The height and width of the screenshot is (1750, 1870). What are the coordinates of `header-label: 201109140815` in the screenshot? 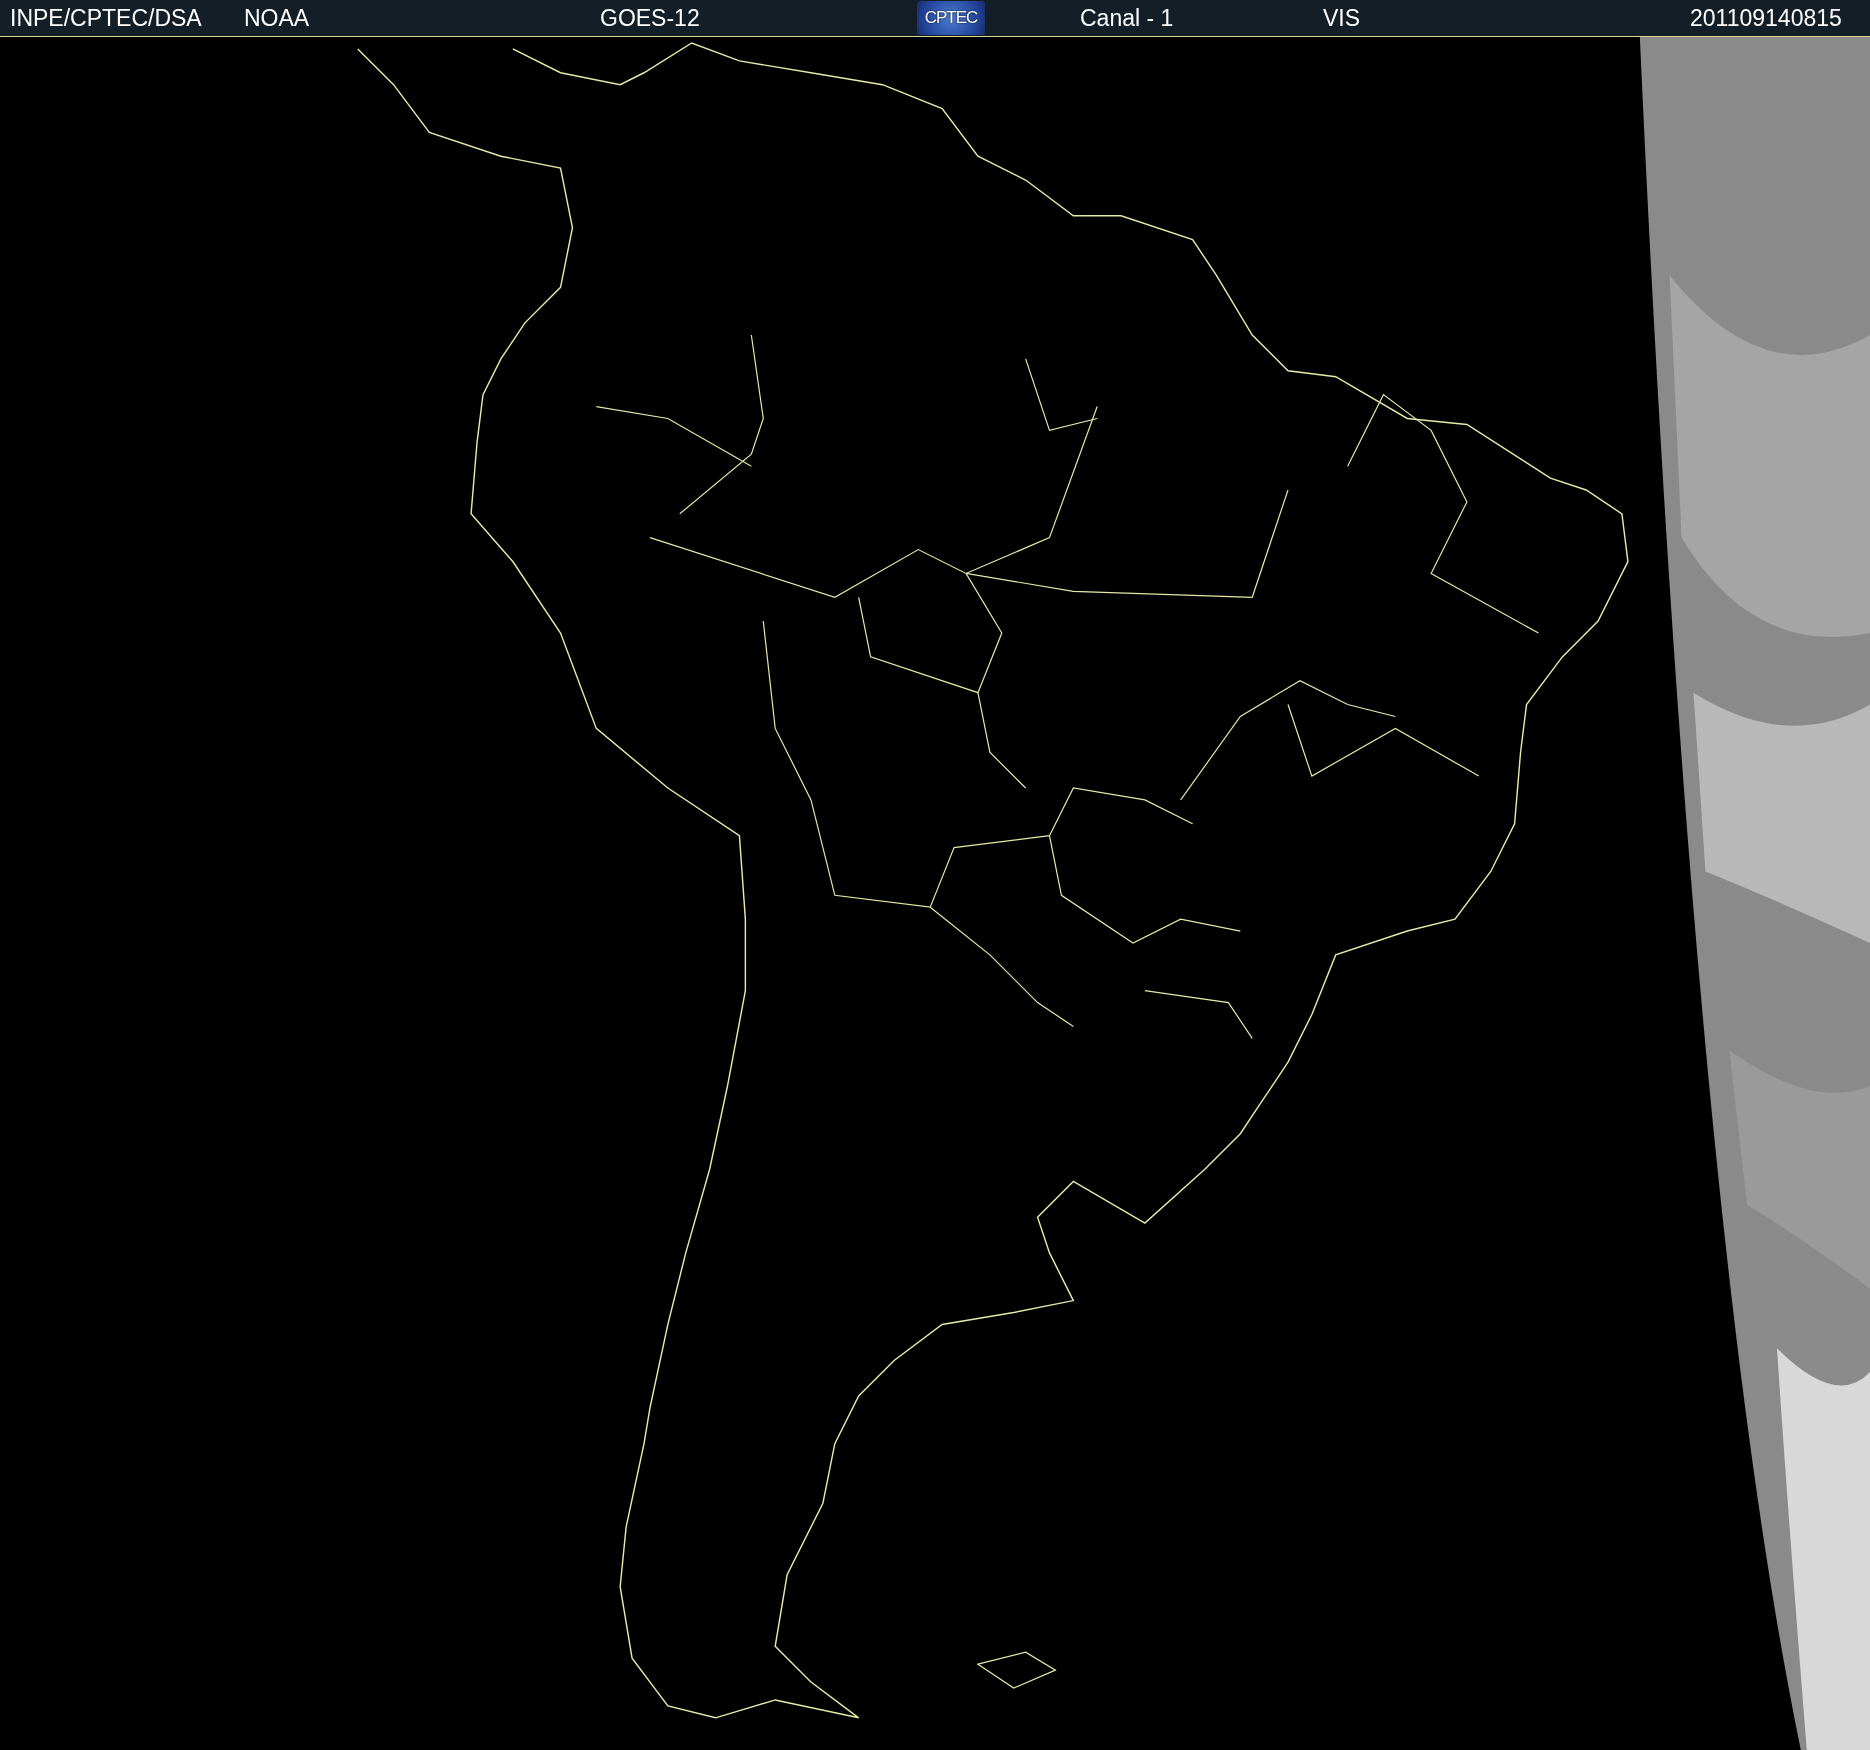 It's located at (1766, 18).